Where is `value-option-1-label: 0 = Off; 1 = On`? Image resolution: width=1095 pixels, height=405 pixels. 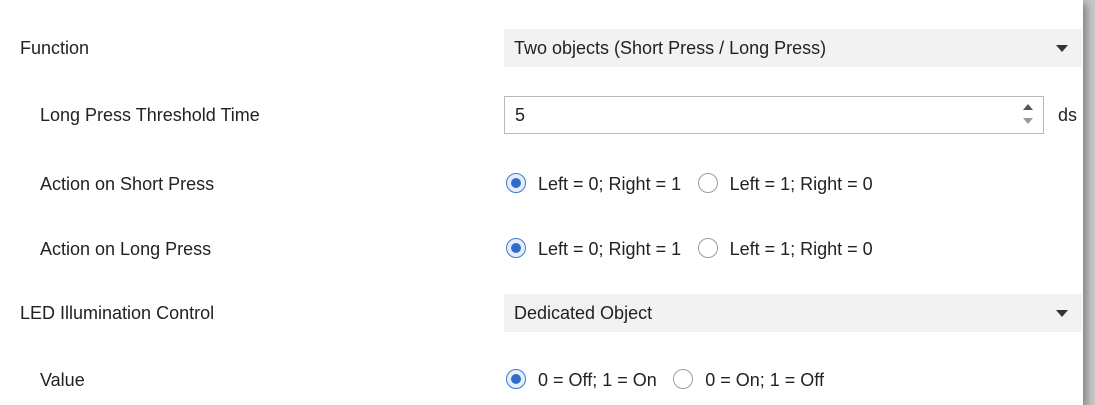 value-option-1-label: 0 = Off; 1 = On is located at coordinates (597, 380).